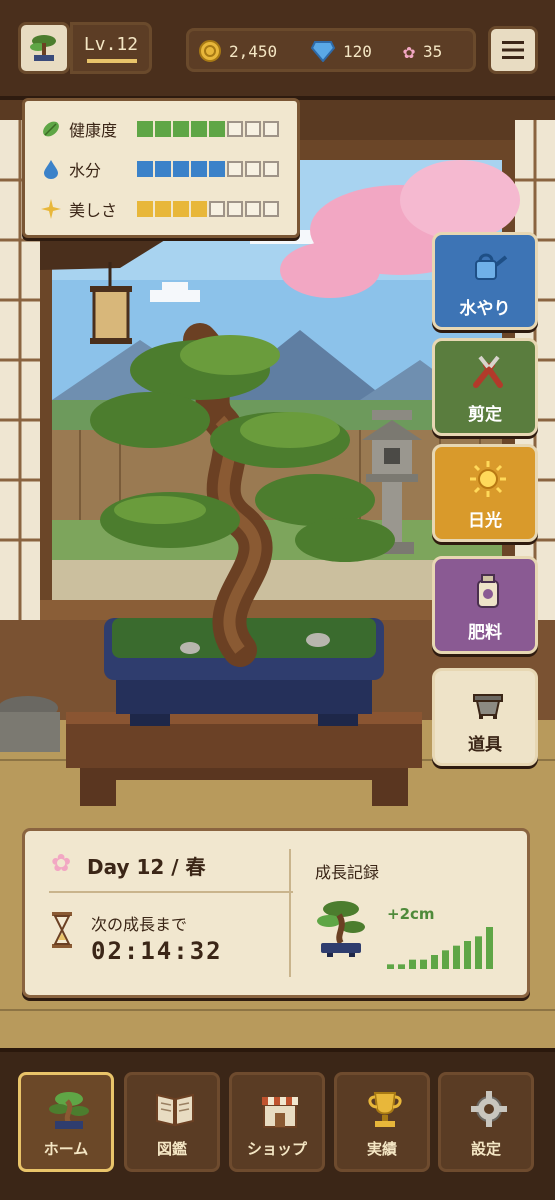  I want to click on stat-label: 美しさ, so click(93, 210).